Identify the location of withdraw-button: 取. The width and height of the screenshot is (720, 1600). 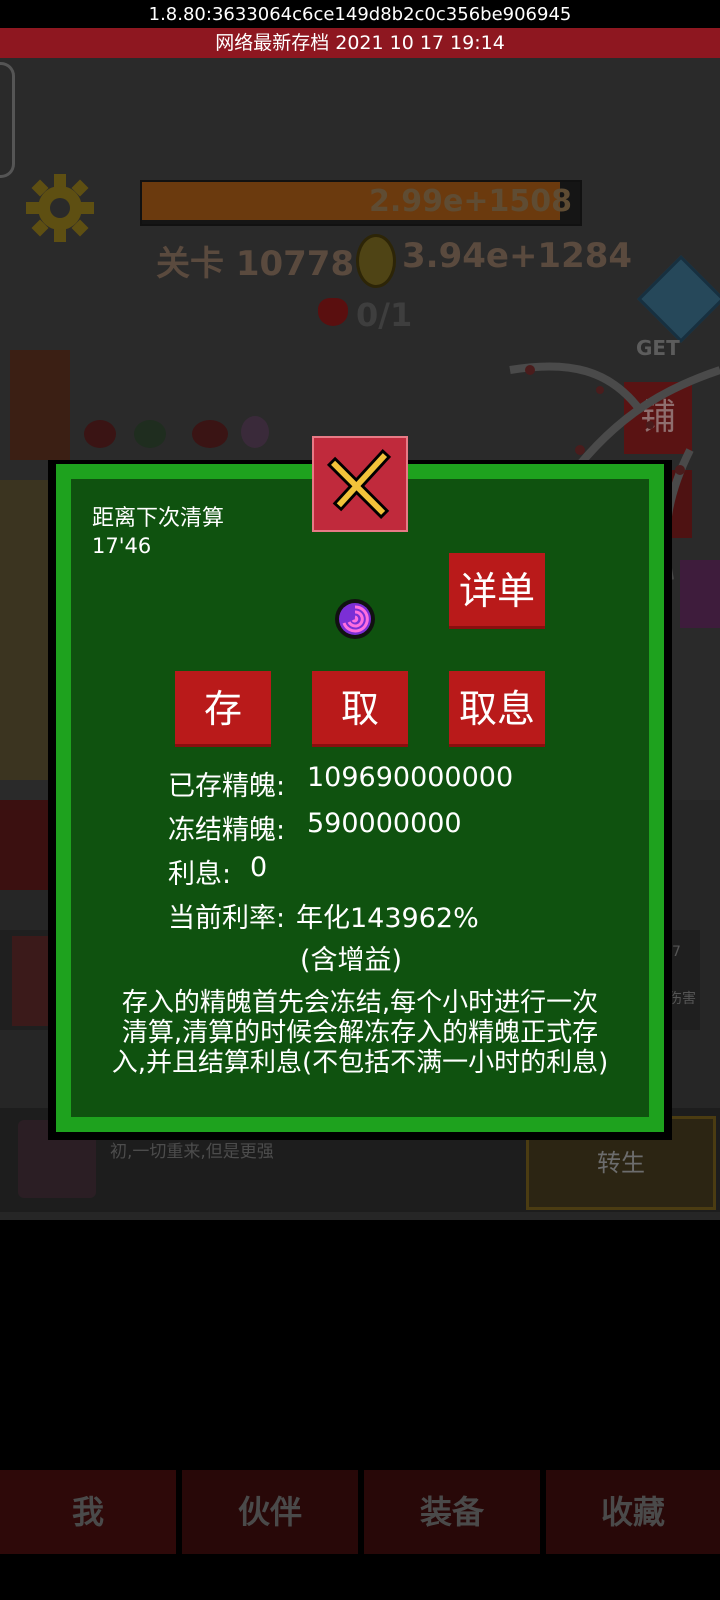
(360, 709).